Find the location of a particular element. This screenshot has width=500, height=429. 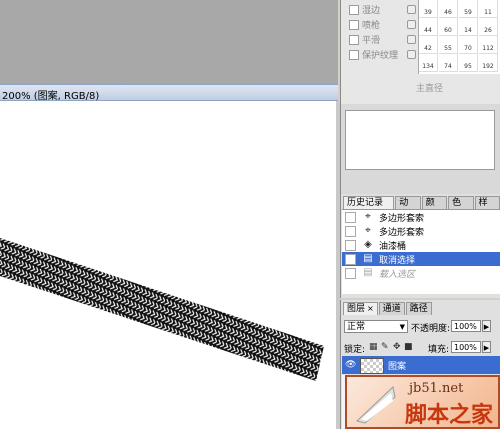

brush-preset: 39 is located at coordinates (428, 9).